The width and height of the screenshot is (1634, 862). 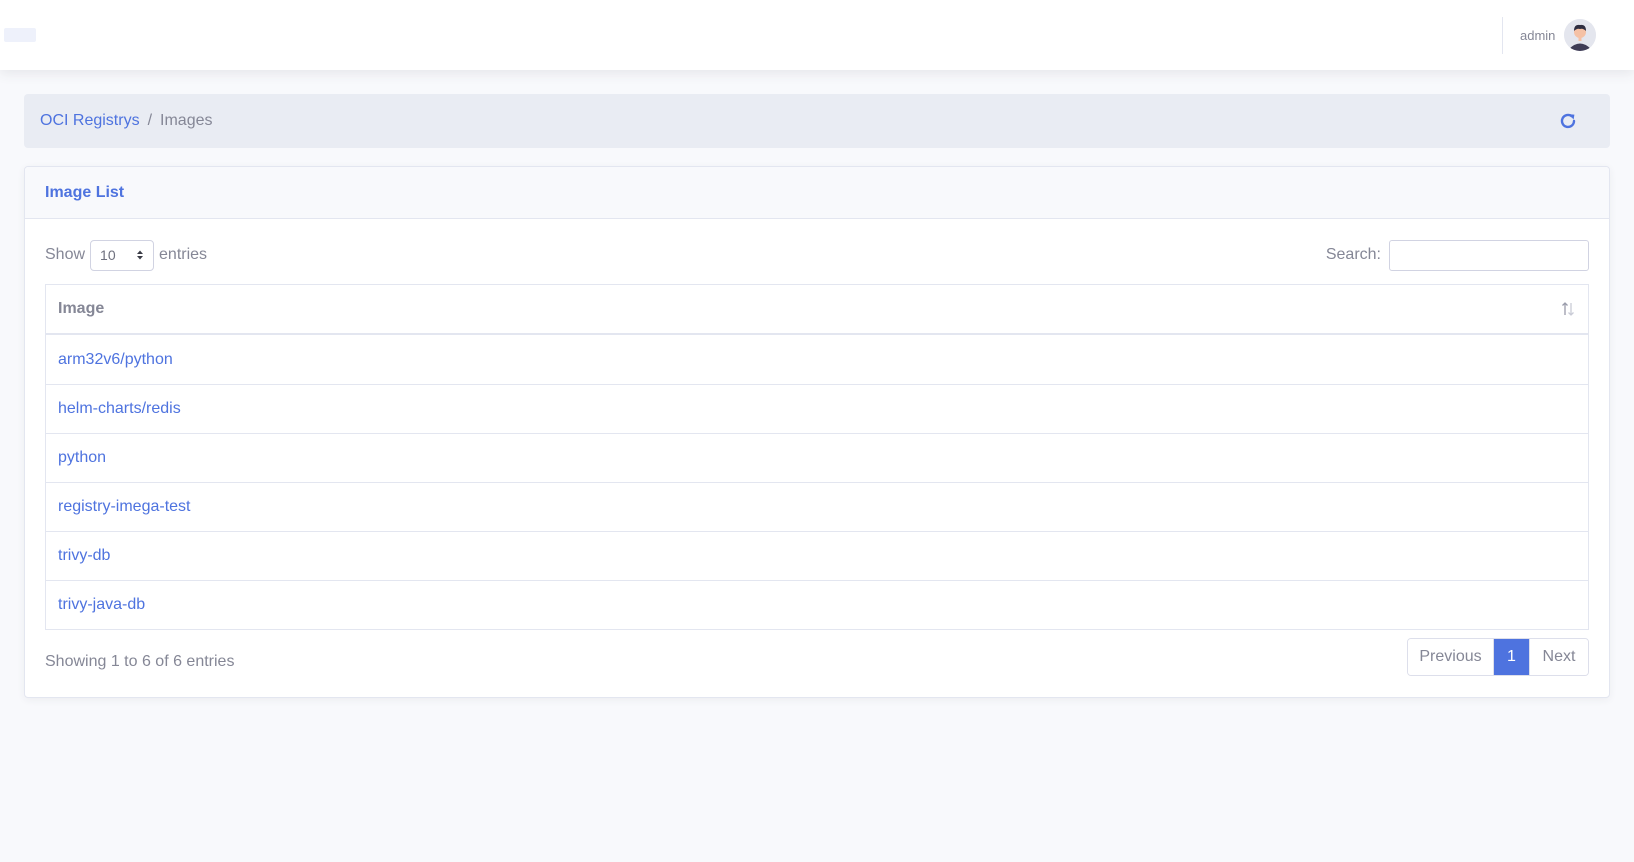 I want to click on pagination: Previous 1 Next, so click(x=1498, y=657).